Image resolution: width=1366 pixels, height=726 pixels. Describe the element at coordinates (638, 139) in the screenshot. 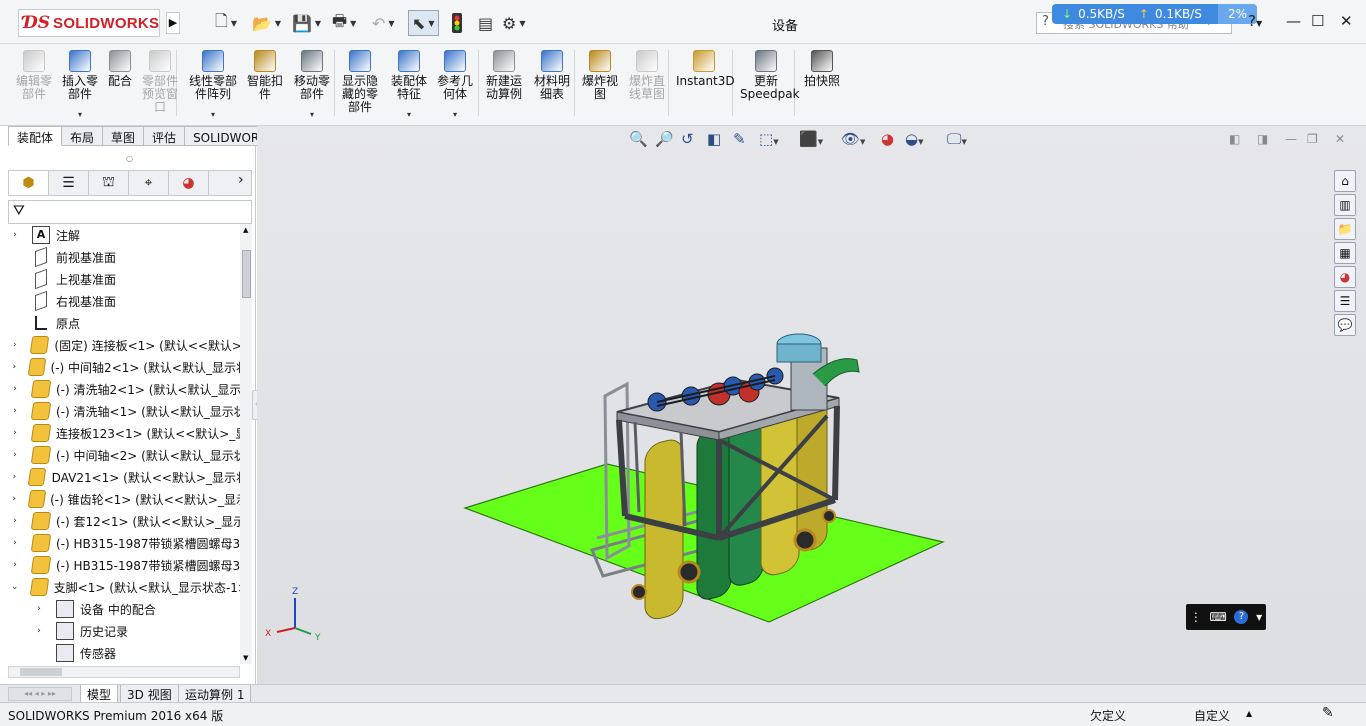

I see `zoom-to-fit-icon: 🔍` at that location.